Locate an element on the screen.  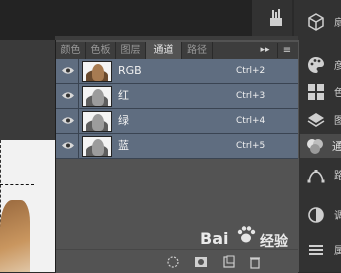
dock-label-layers: 图 is located at coordinates (337, 121).